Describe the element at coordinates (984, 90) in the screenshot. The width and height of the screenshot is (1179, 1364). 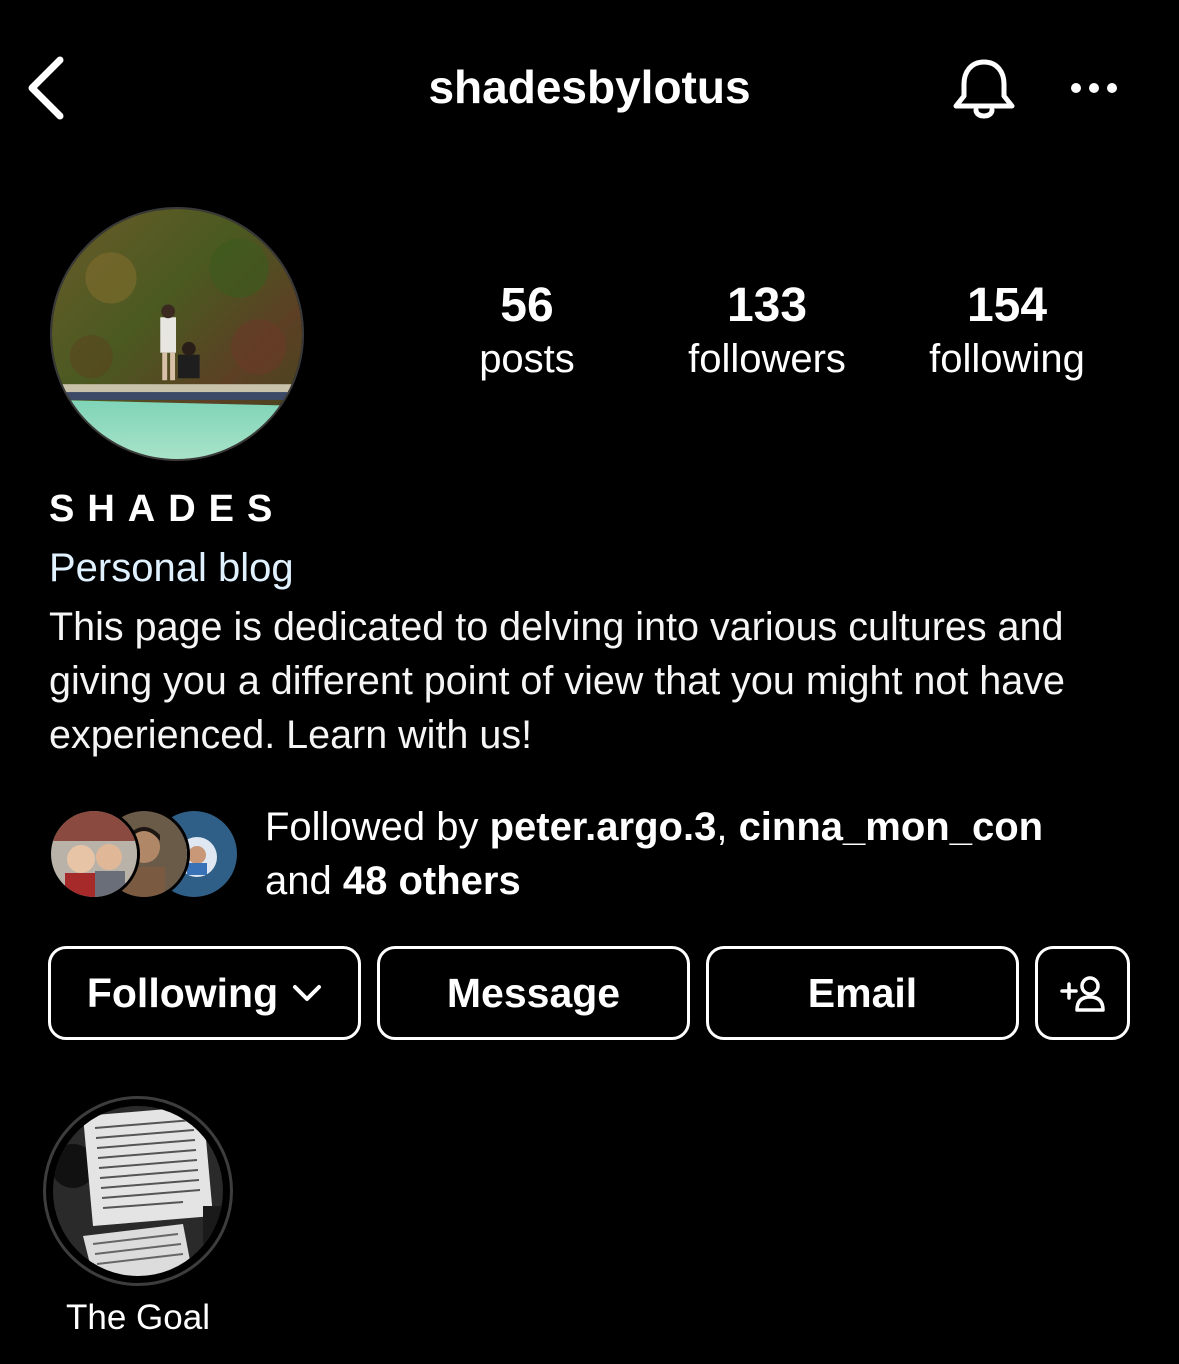
I see `bell-icon` at that location.